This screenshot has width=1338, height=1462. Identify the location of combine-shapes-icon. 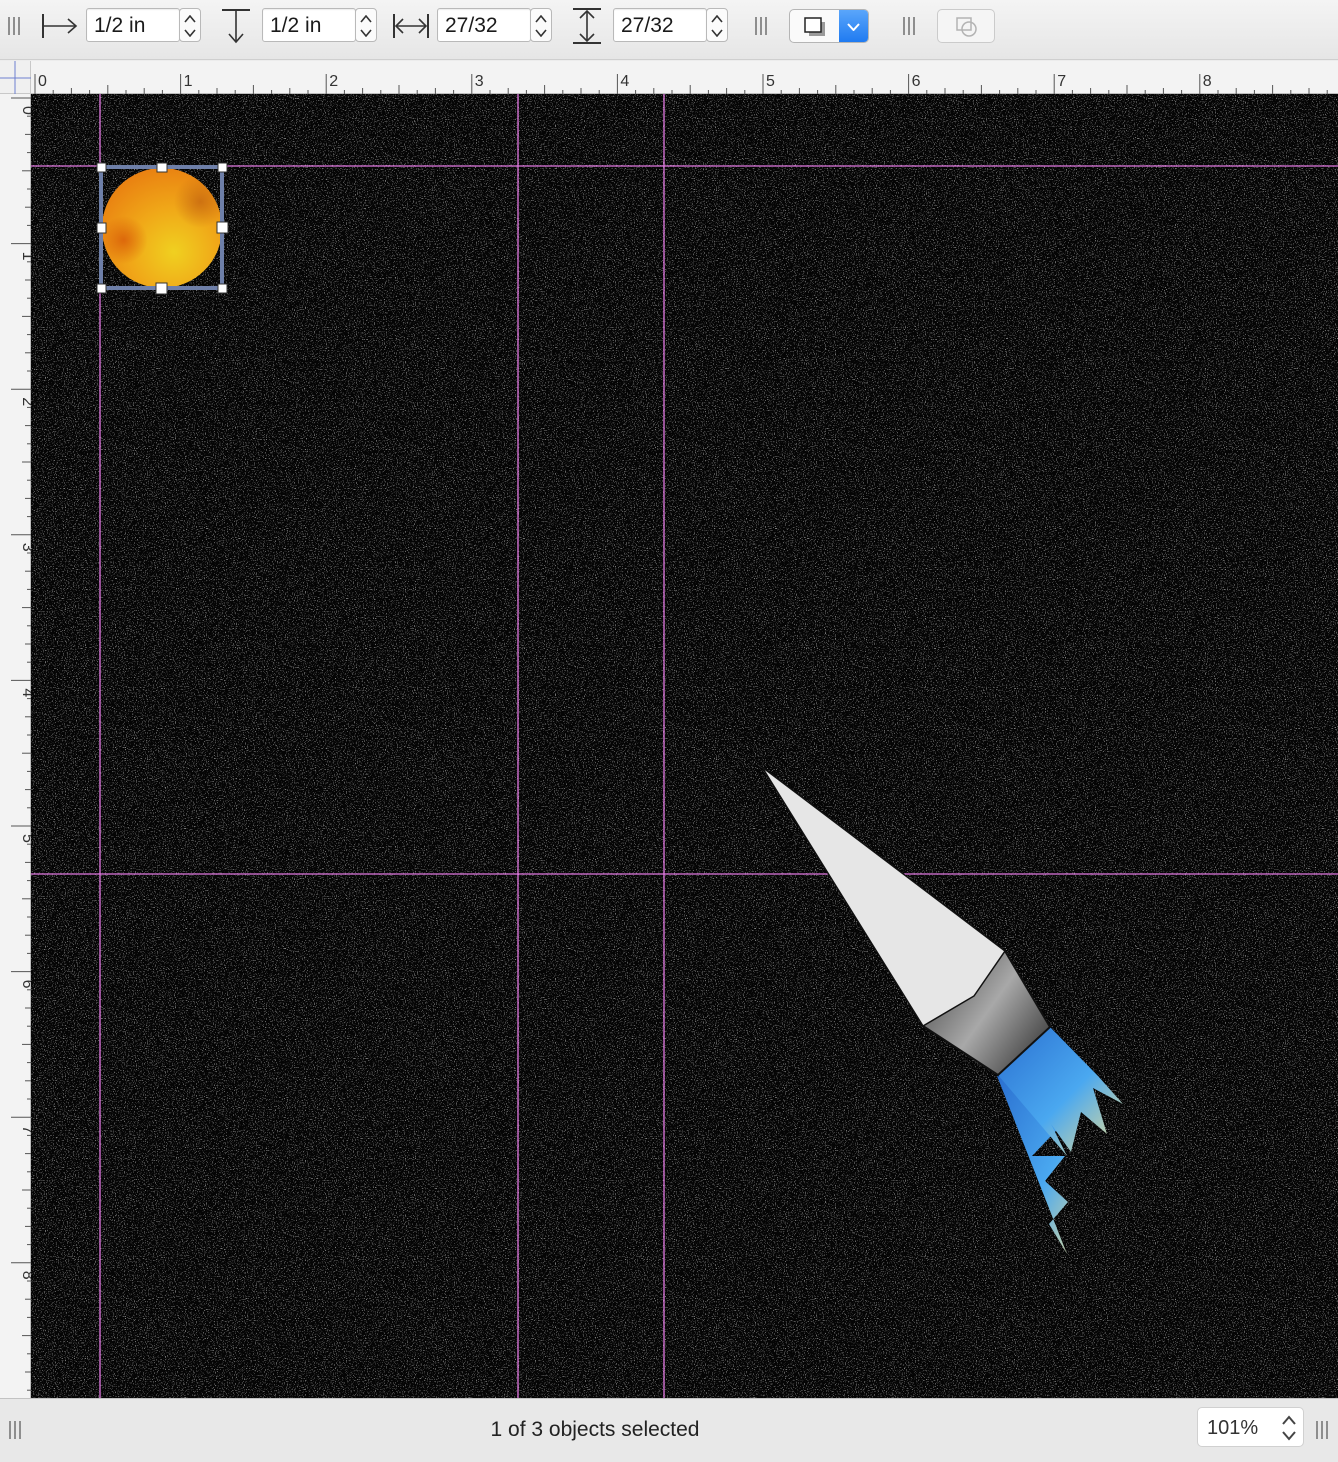
(966, 27).